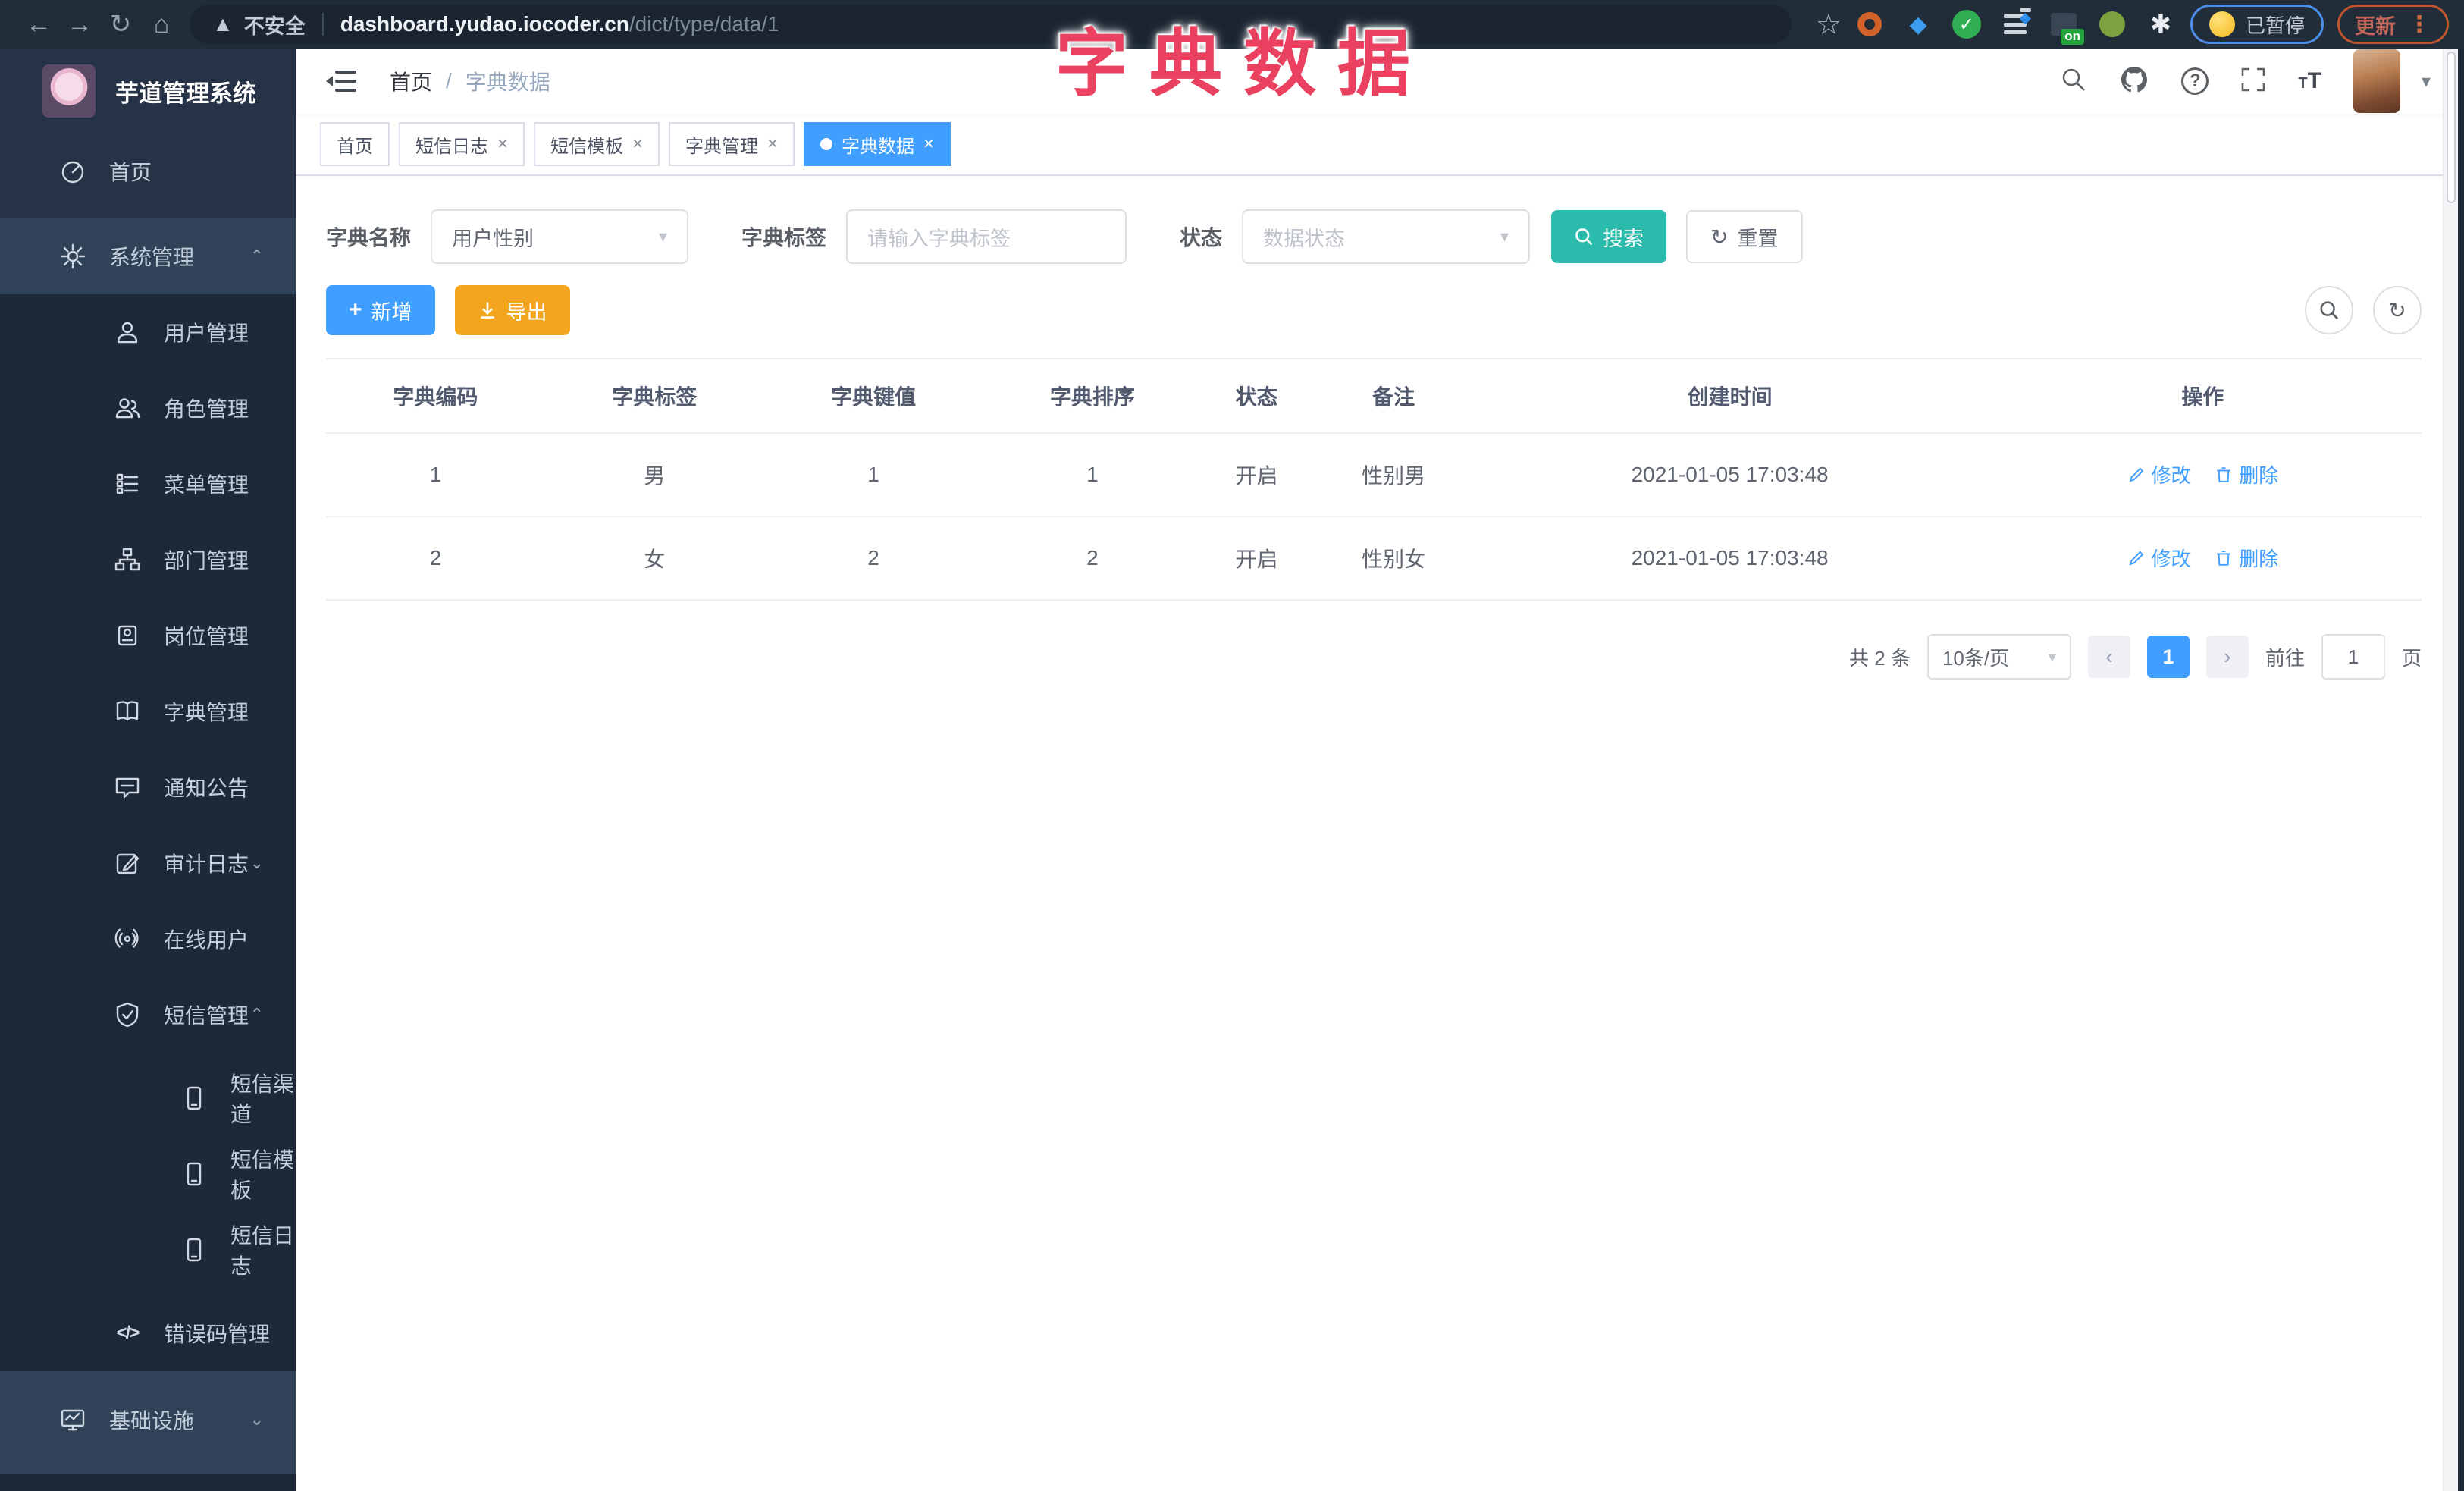 Image resolution: width=2464 pixels, height=1491 pixels. What do you see at coordinates (148, 408) in the screenshot?
I see `sidebar-item-roles: 角色管理` at bounding box center [148, 408].